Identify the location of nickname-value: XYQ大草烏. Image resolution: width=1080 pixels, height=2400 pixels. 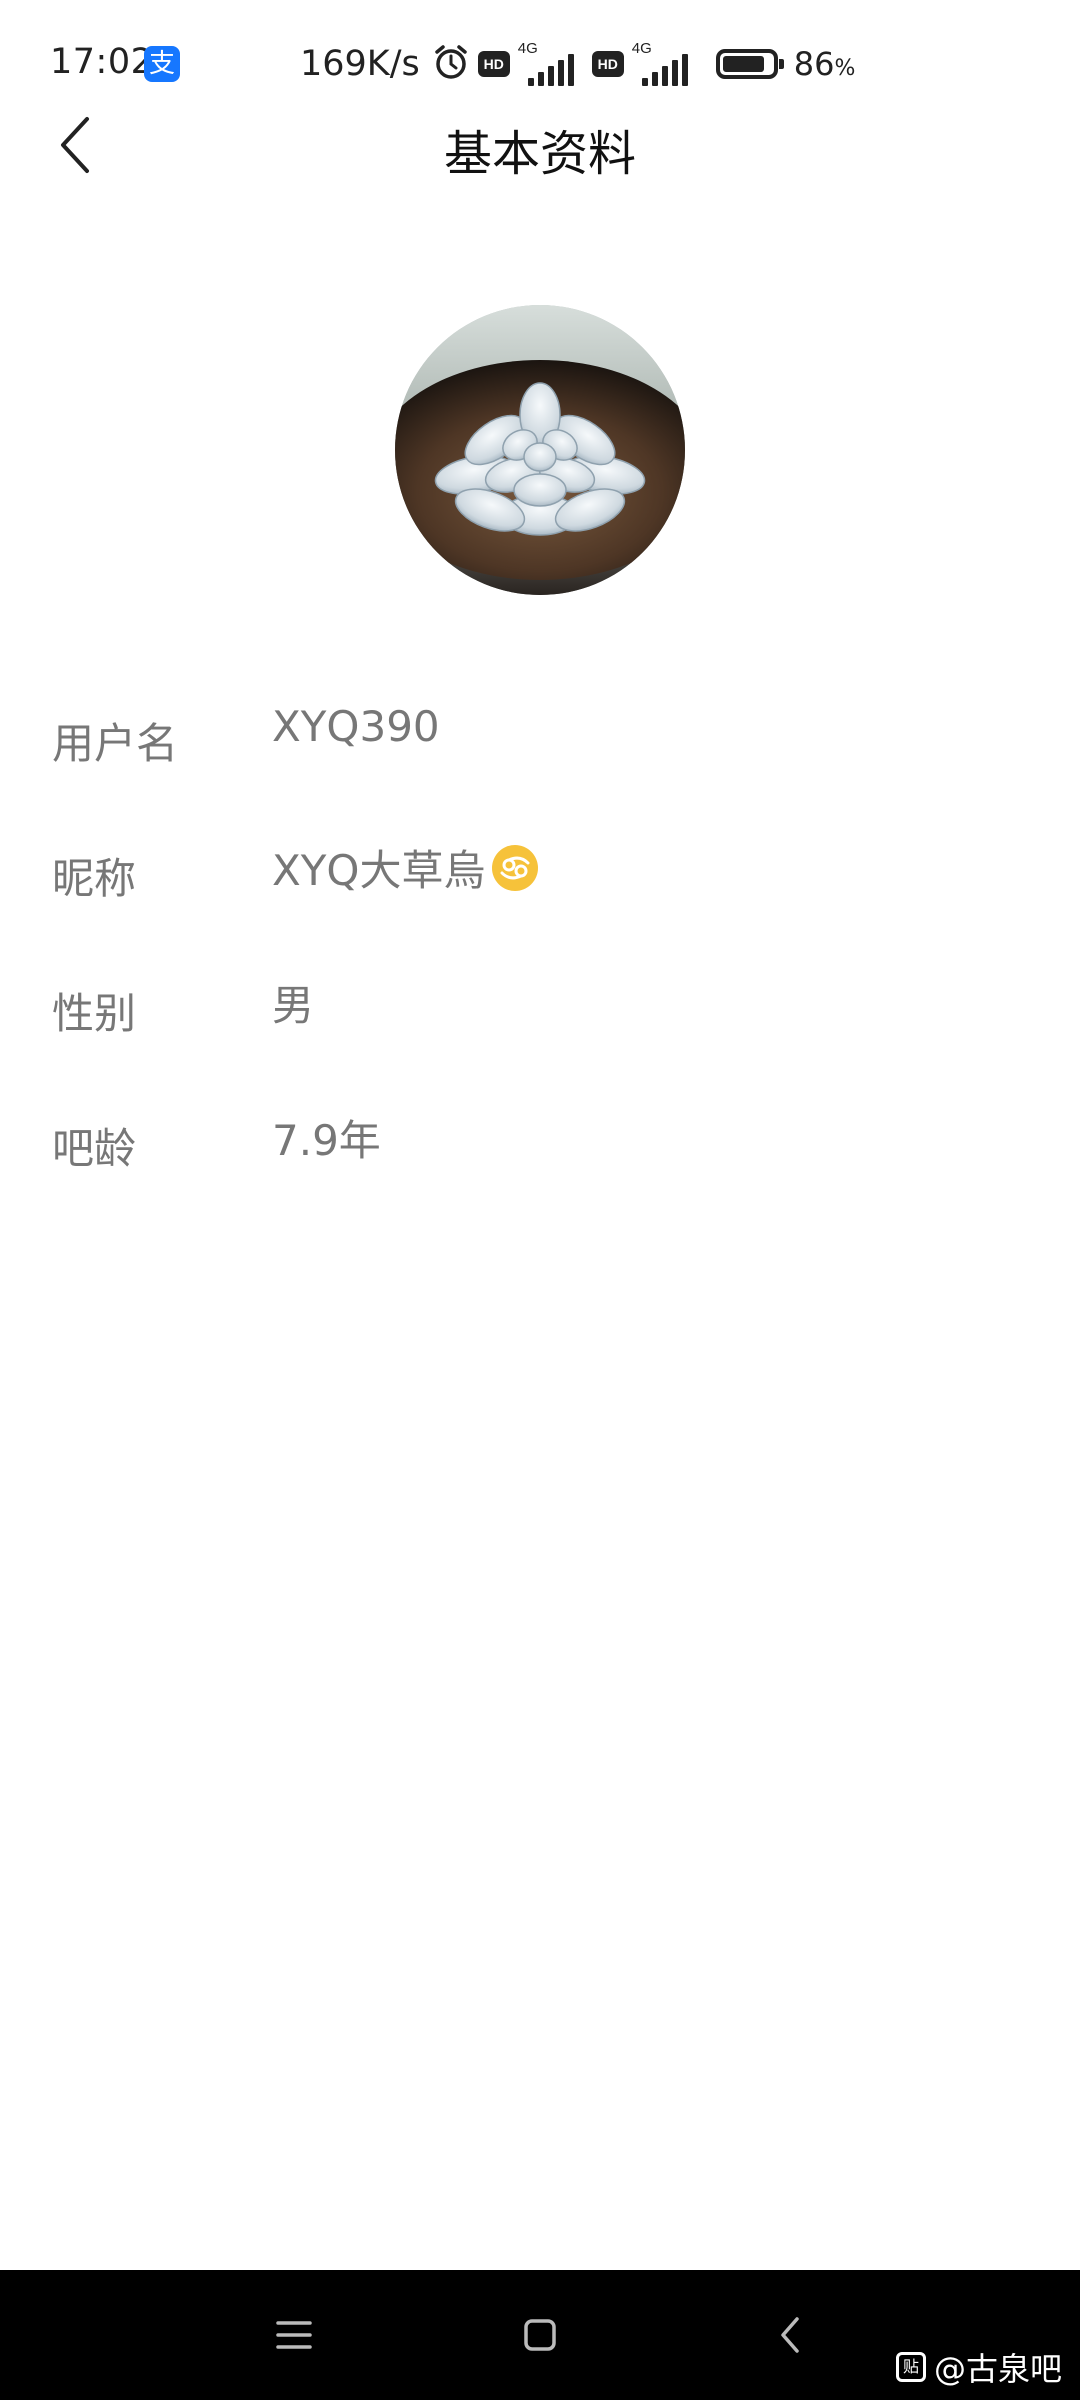
(379, 870).